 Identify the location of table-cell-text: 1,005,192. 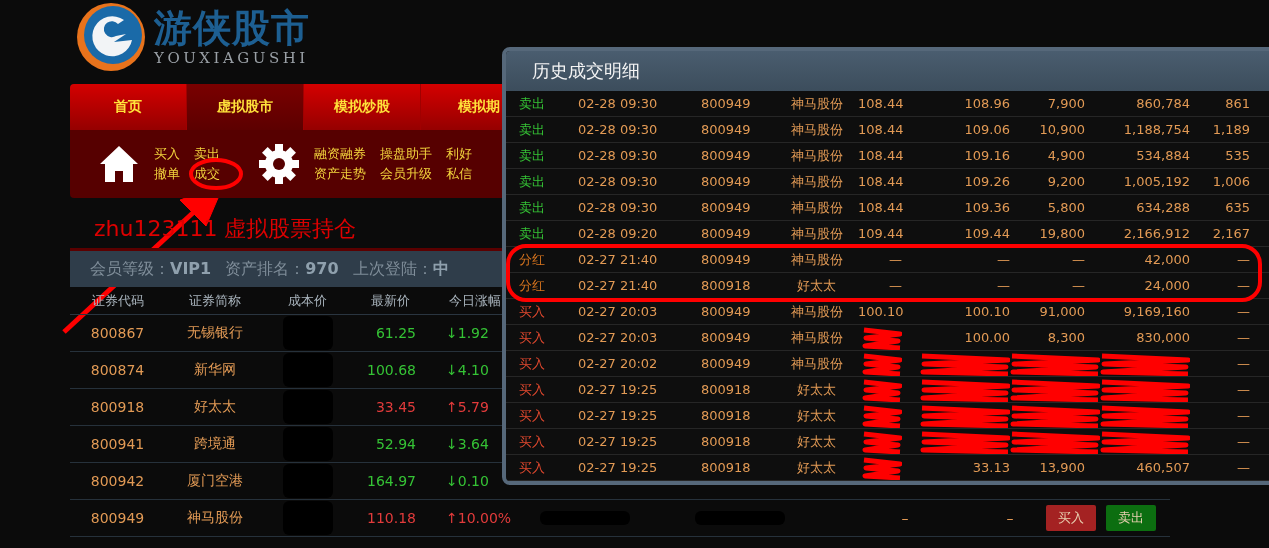
(1156, 181).